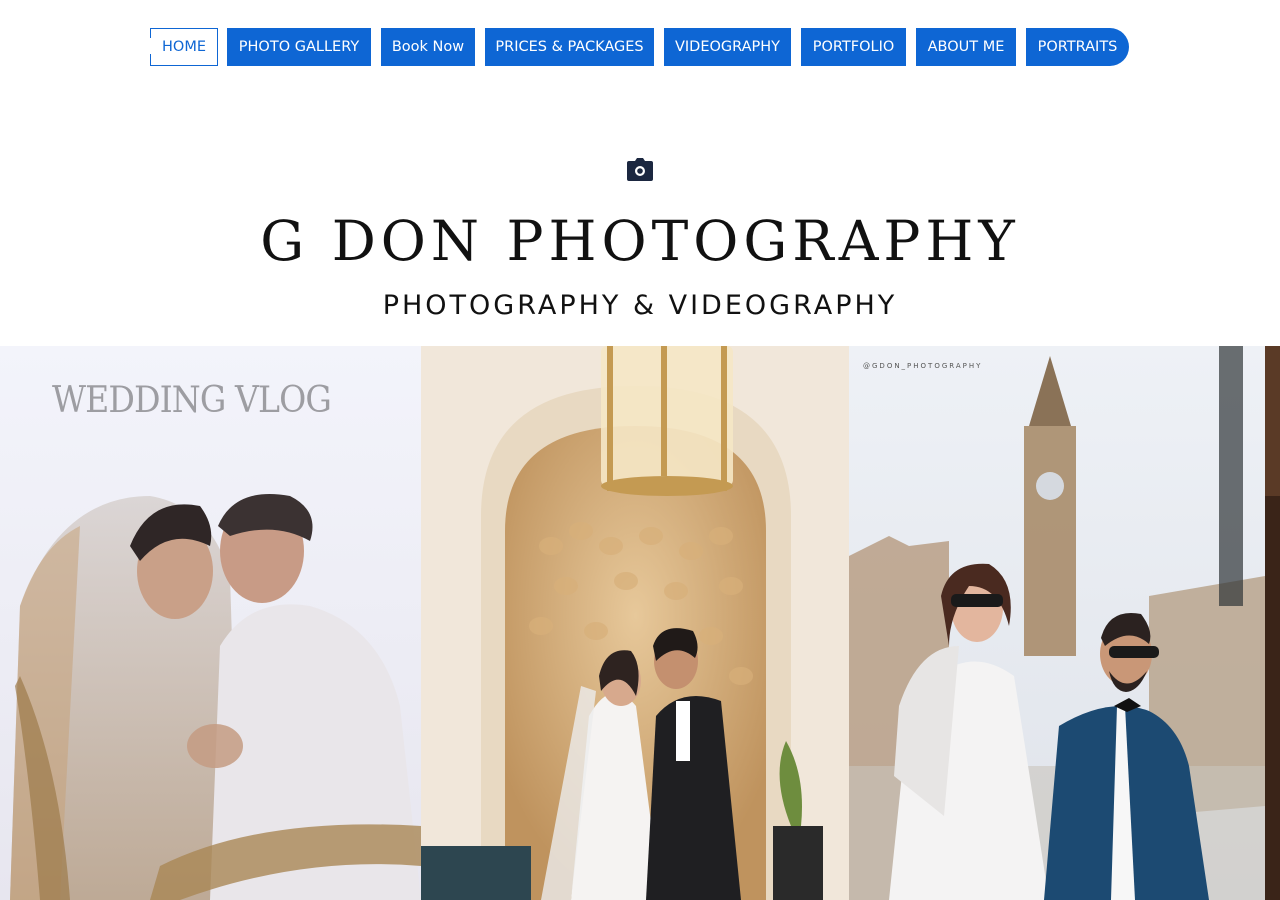 This screenshot has height=900, width=1280. Describe the element at coordinates (640, 169) in the screenshot. I see `camera-icon` at that location.